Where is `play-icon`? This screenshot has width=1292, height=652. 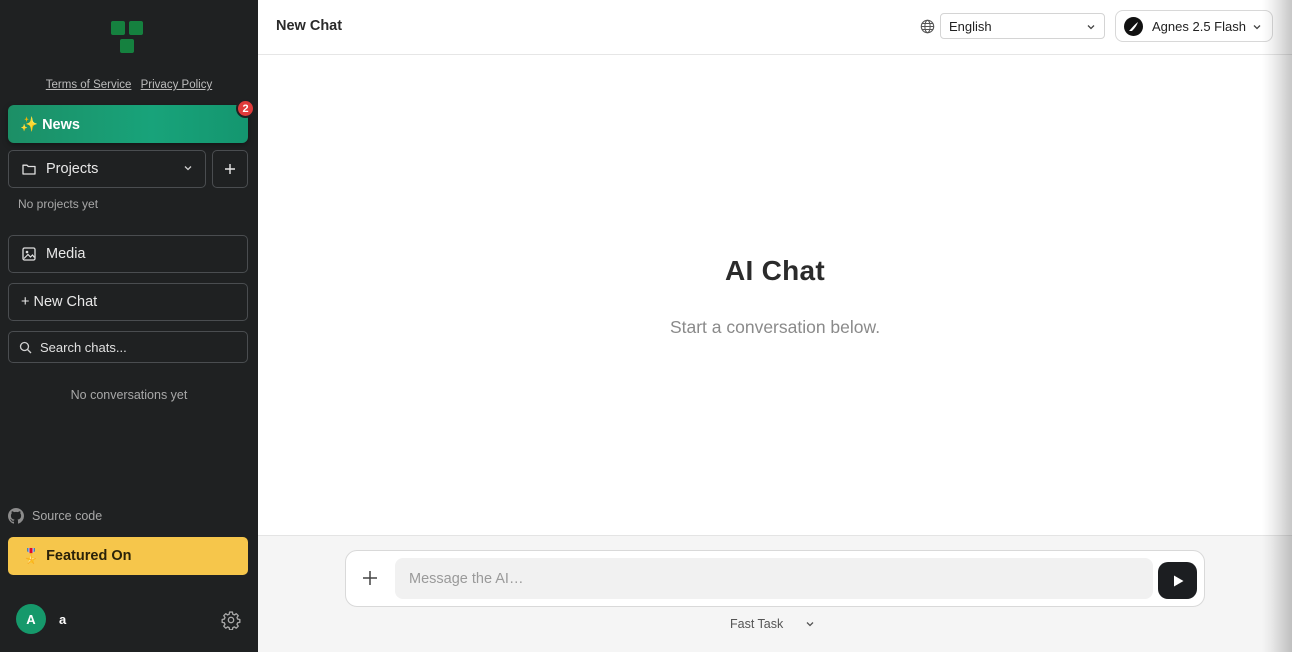
play-icon is located at coordinates (1178, 580).